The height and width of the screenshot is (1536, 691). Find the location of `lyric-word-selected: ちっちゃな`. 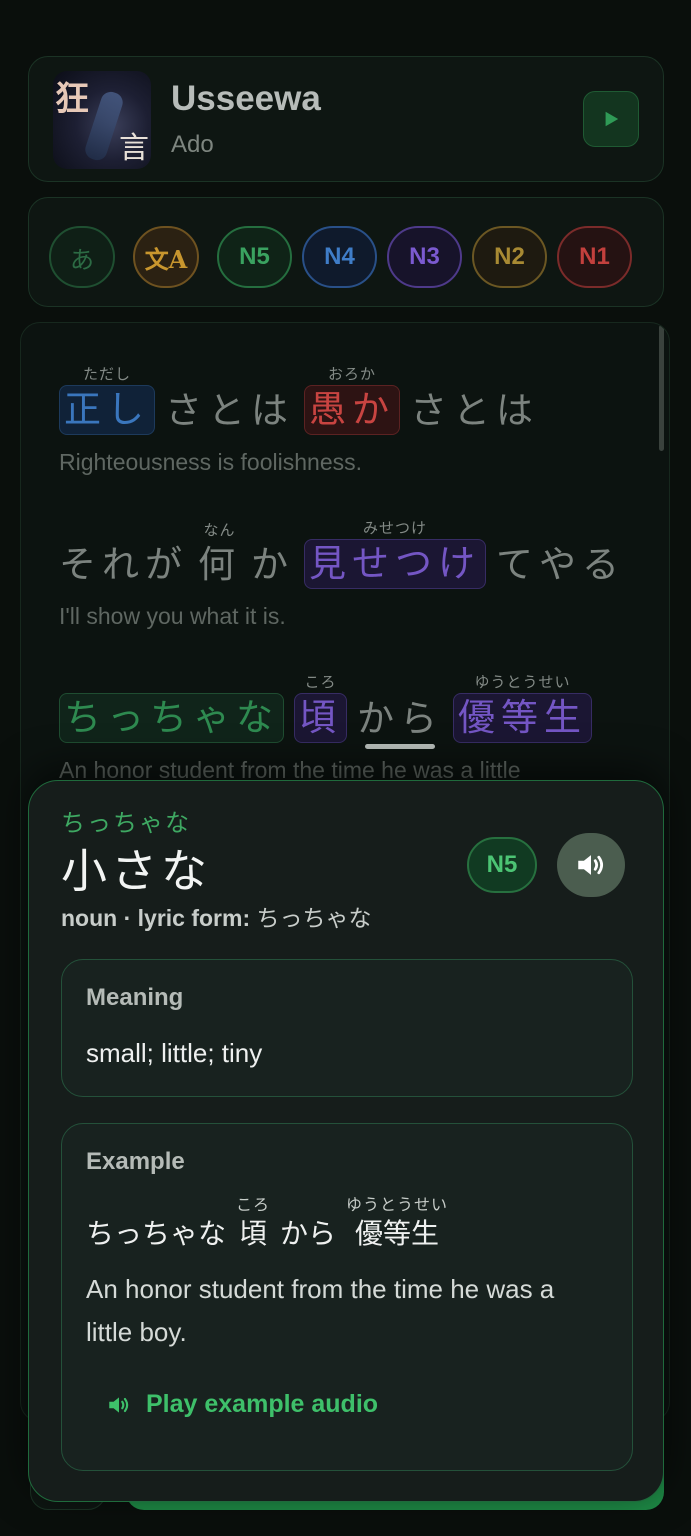

lyric-word-selected: ちっちゃな is located at coordinates (171, 708).